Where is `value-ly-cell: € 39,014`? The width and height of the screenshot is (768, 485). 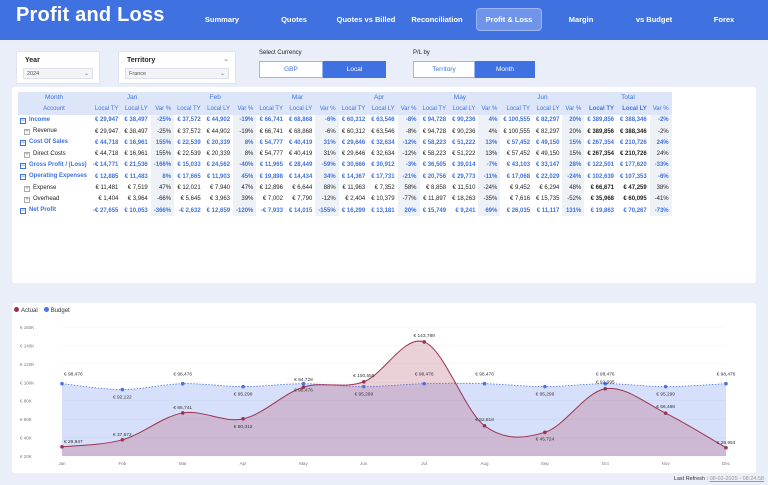
value-ly-cell: € 39,014 is located at coordinates (464, 165).